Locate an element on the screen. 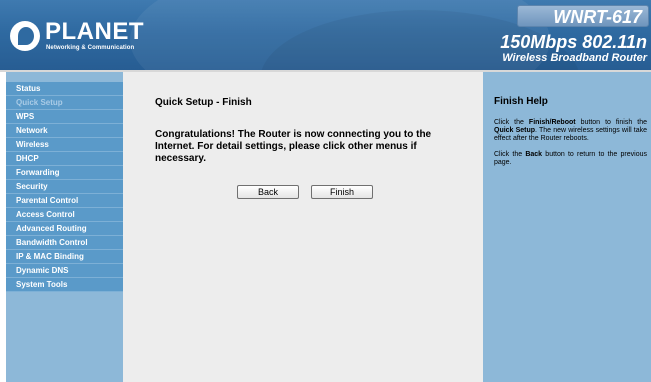 The height and width of the screenshot is (382, 651). help-title: Finish Help is located at coordinates (521, 101).